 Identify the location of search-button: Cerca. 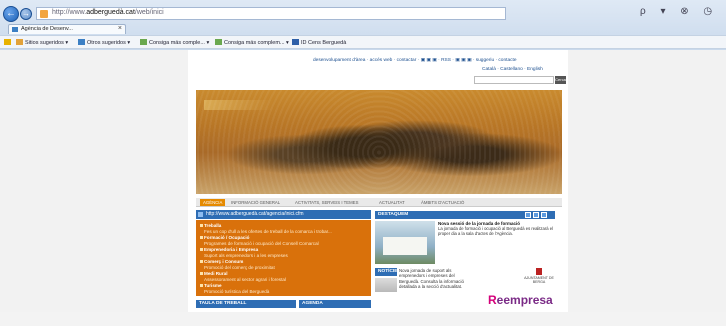
(560, 80).